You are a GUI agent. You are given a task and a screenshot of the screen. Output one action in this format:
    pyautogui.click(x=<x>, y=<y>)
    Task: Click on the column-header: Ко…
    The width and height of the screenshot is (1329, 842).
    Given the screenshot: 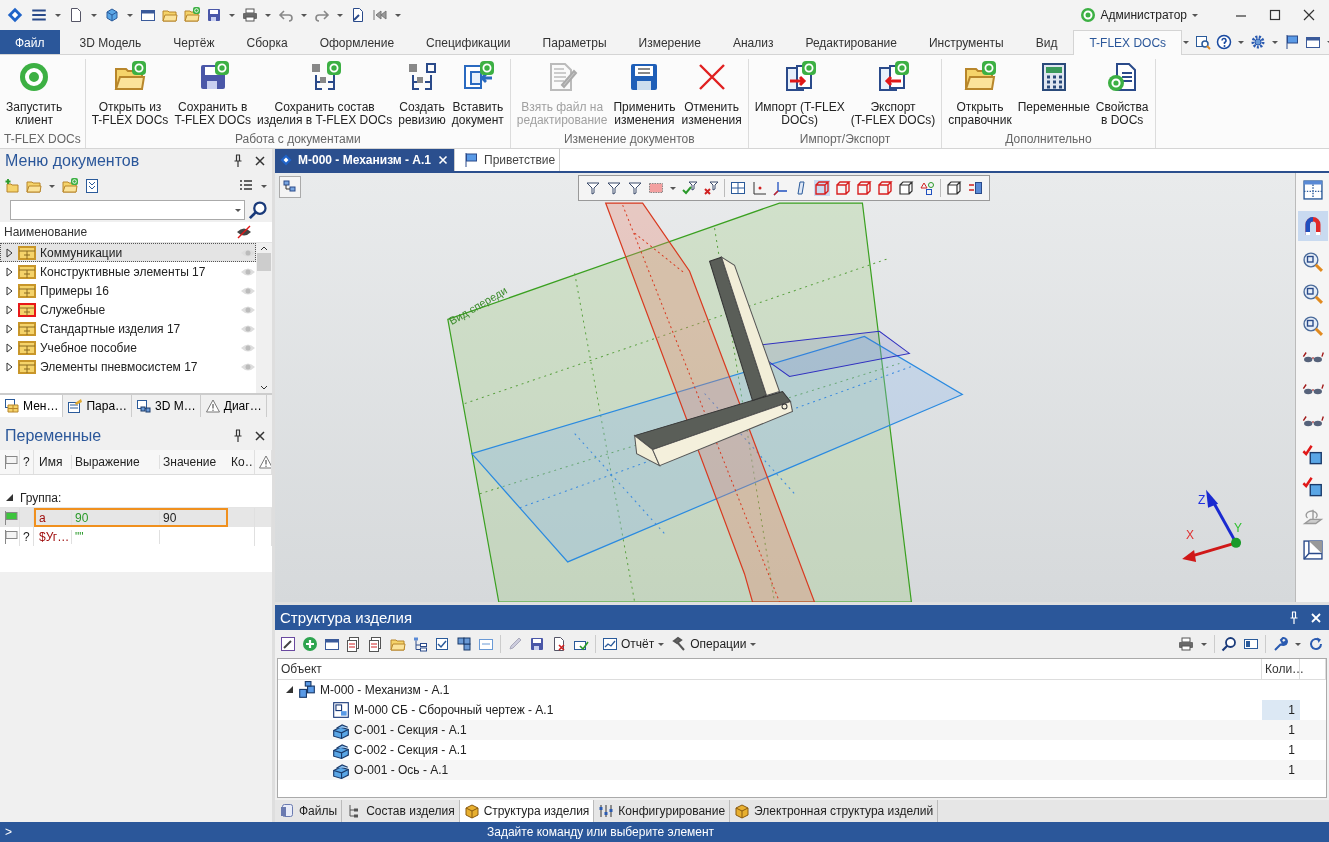 What is the action you would take?
    pyautogui.click(x=241, y=462)
    